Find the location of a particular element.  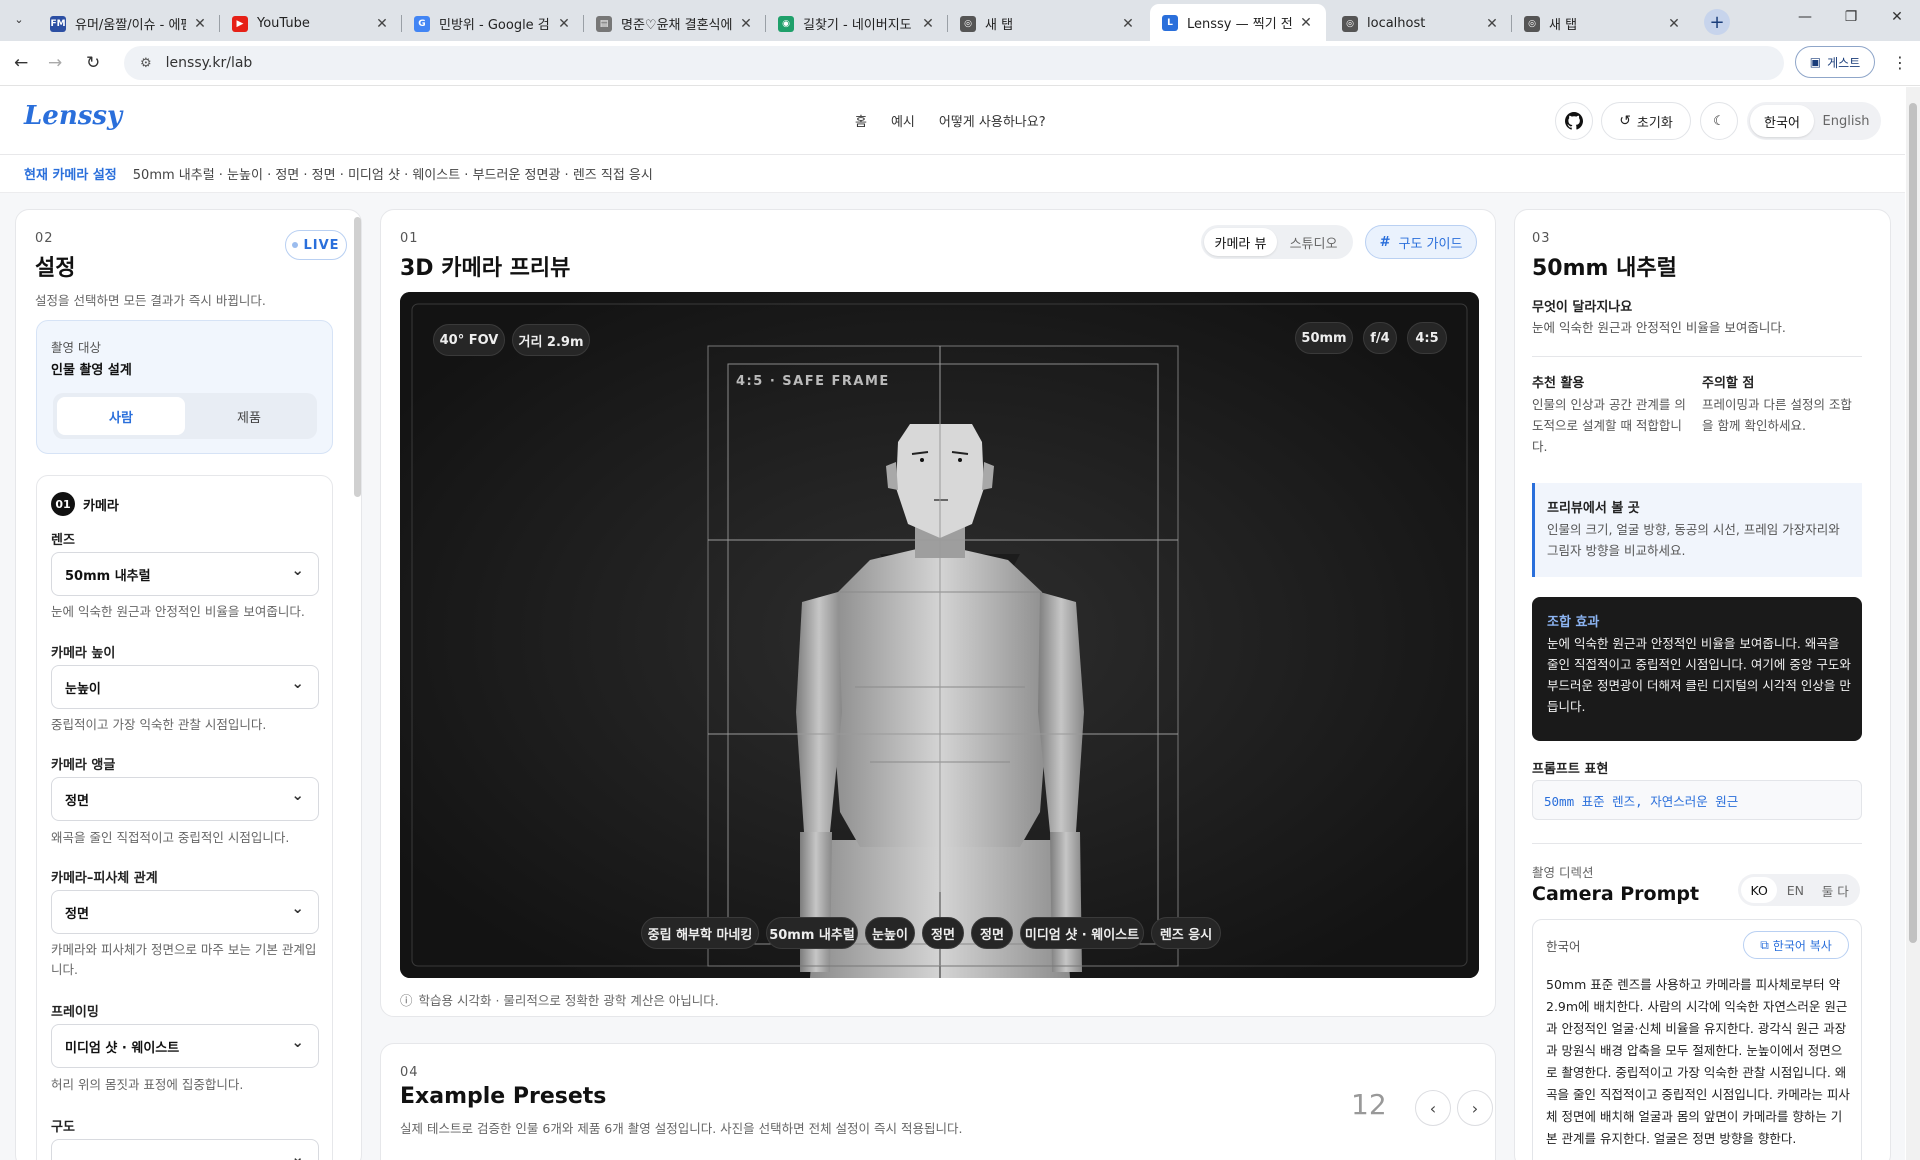

recommend-label: 추천 활용 is located at coordinates (1558, 383).